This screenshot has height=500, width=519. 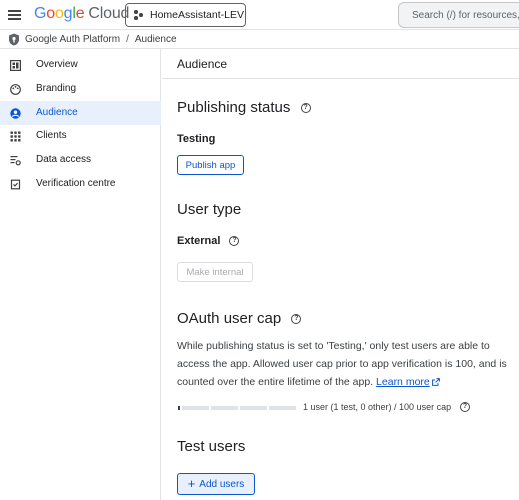 I want to click on user-cap-progress-bar, so click(x=237, y=408).